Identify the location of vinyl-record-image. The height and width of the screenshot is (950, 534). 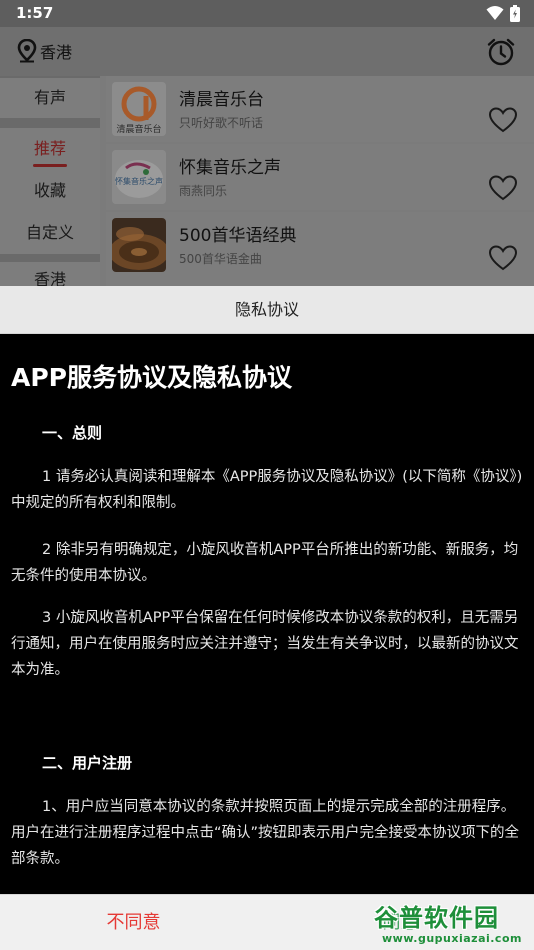
(139, 245).